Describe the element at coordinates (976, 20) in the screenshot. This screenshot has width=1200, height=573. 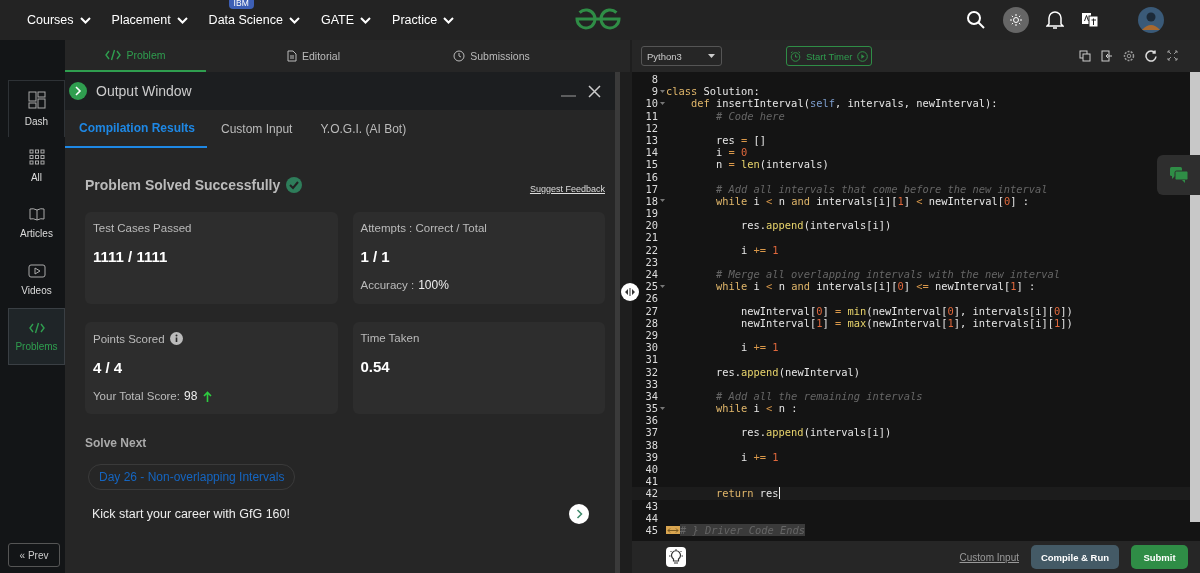
I see `search-icon` at that location.